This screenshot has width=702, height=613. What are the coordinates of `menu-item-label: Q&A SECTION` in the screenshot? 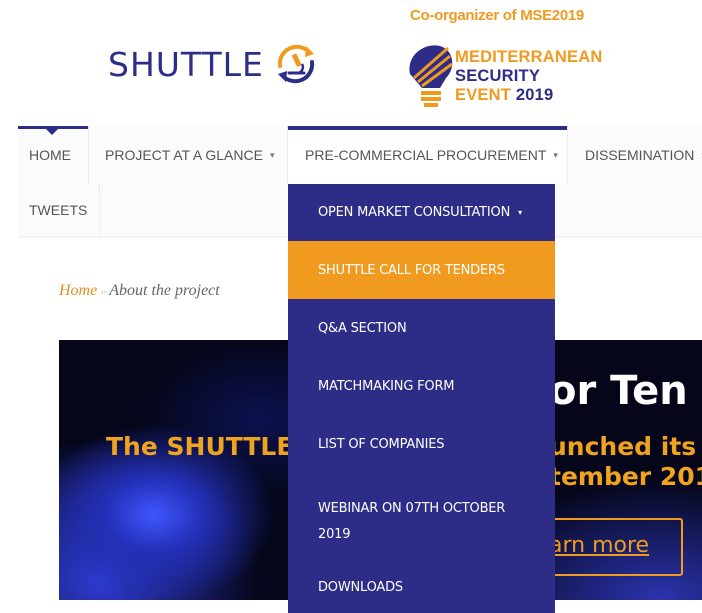 It's located at (362, 328).